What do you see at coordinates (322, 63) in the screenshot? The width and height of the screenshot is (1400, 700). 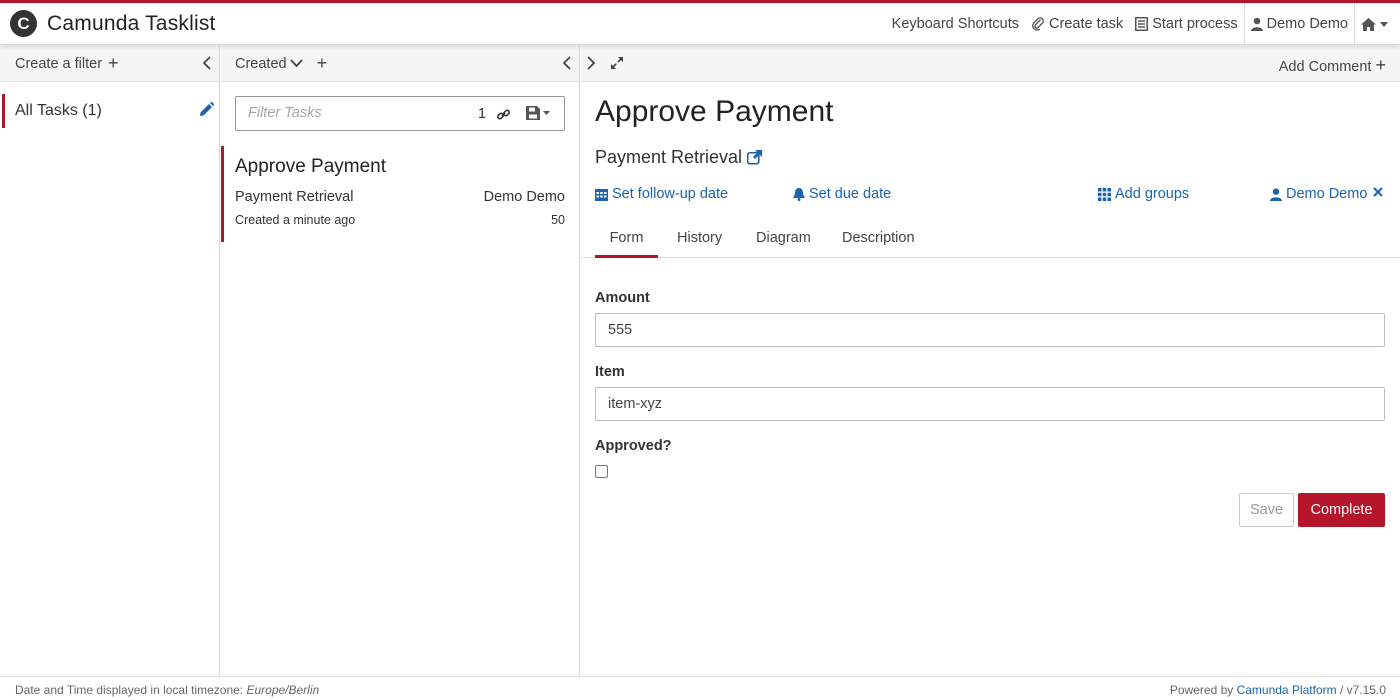 I see `add-sorting-icon: +` at bounding box center [322, 63].